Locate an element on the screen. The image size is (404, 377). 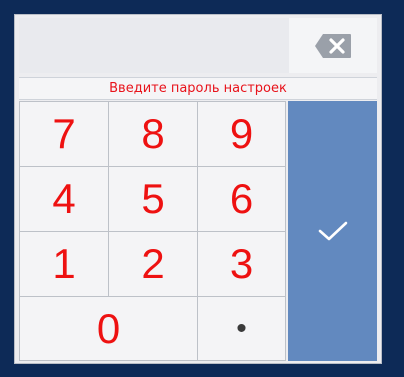
password-row is located at coordinates (198, 45).